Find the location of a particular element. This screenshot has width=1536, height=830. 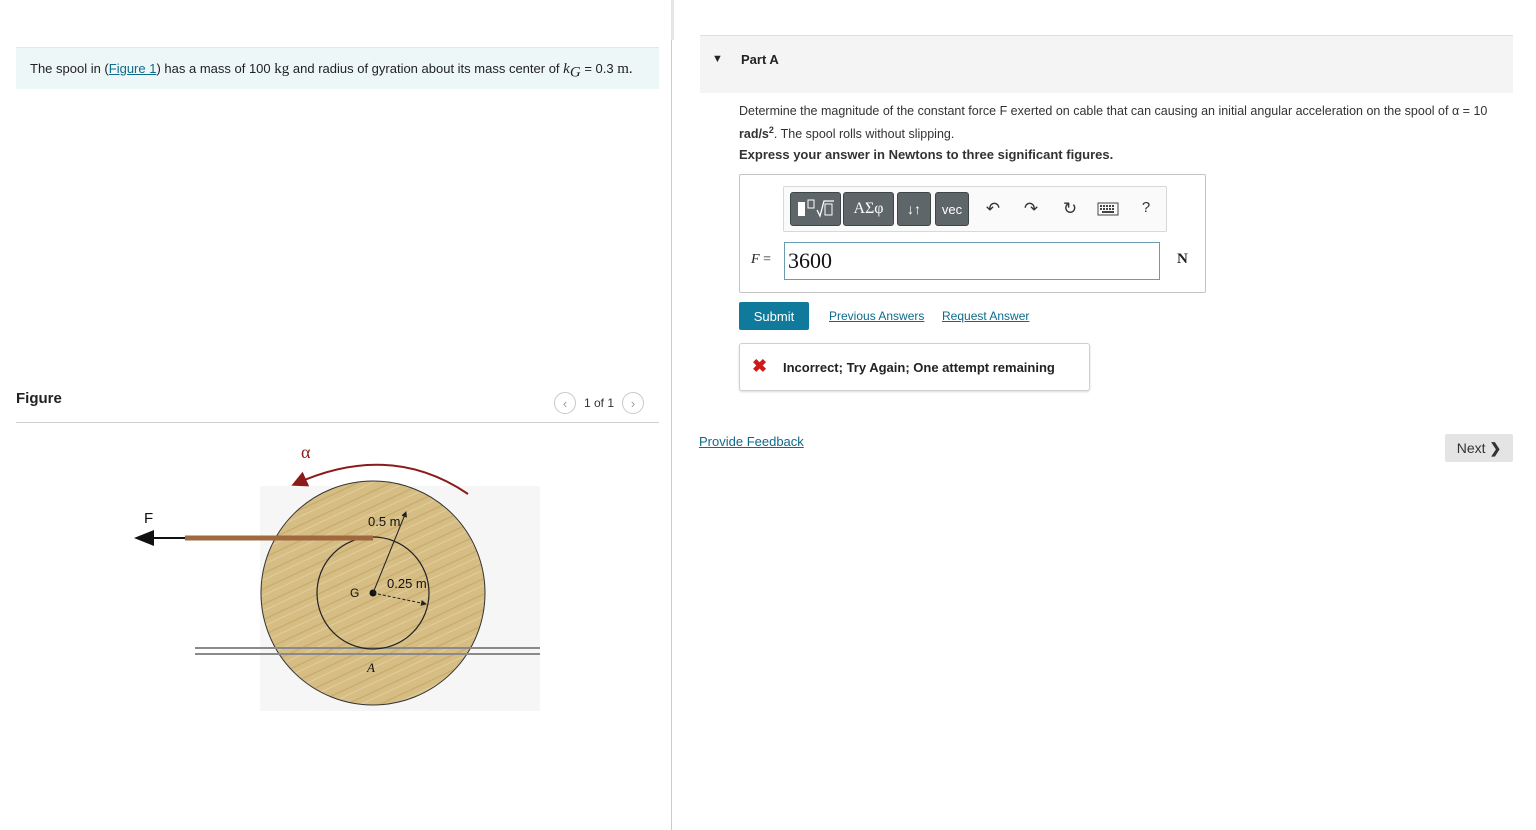

part-a-header is located at coordinates (1106, 64).